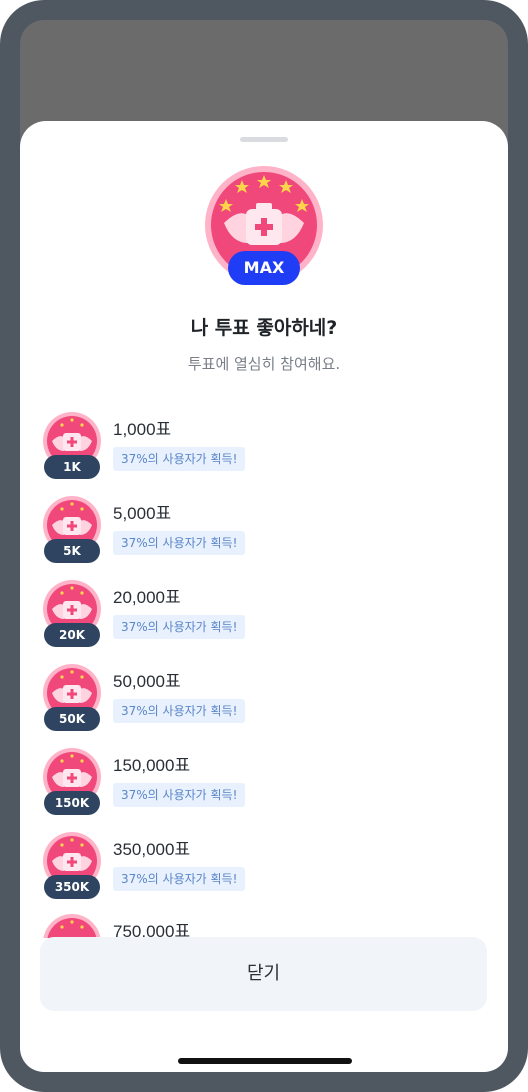 This screenshot has width=528, height=1092. I want to click on sheet-subtitle: 투표에 열심히 참여해요., so click(264, 364).